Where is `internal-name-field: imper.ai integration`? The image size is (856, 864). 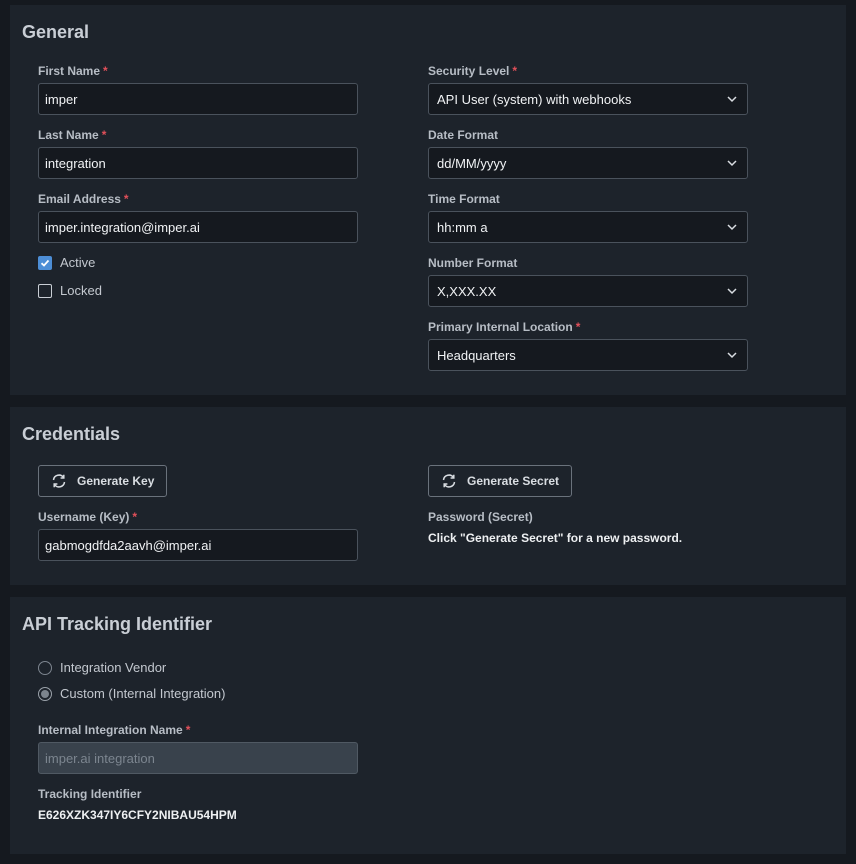 internal-name-field: imper.ai integration is located at coordinates (198, 758).